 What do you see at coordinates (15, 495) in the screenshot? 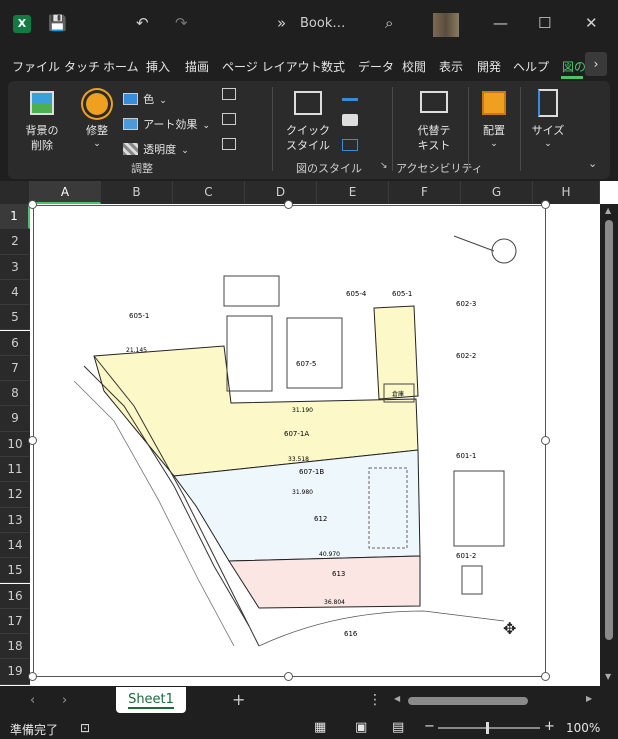
I see `row-header: 12` at bounding box center [15, 495].